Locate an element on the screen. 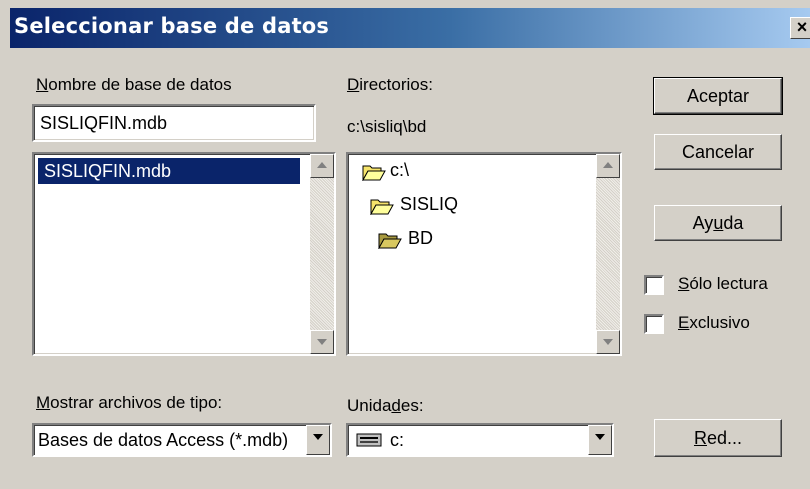 This screenshot has width=810, height=489. drives-dropdown-button is located at coordinates (600, 440).